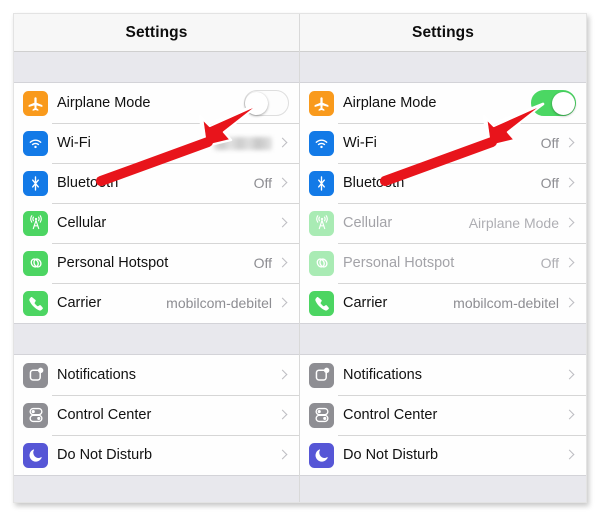 This screenshot has width=600, height=516. Describe the element at coordinates (443, 143) in the screenshot. I see `settings-row-wifi: Wi-Fi Off` at that location.